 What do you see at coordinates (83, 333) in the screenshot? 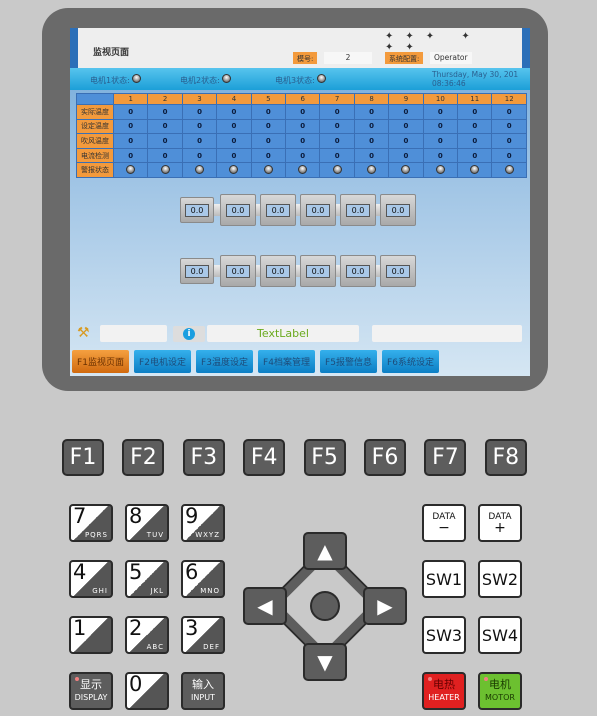
I see `hammer-icon: ⚒` at bounding box center [83, 333].